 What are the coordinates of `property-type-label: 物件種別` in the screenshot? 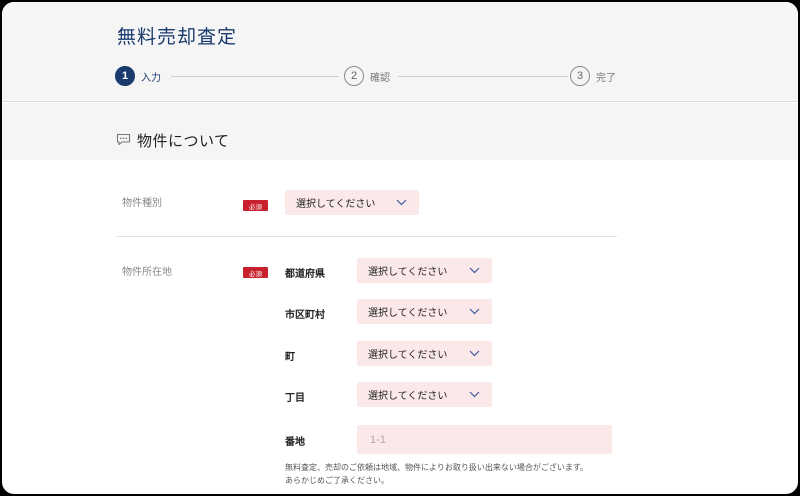 It's located at (142, 203).